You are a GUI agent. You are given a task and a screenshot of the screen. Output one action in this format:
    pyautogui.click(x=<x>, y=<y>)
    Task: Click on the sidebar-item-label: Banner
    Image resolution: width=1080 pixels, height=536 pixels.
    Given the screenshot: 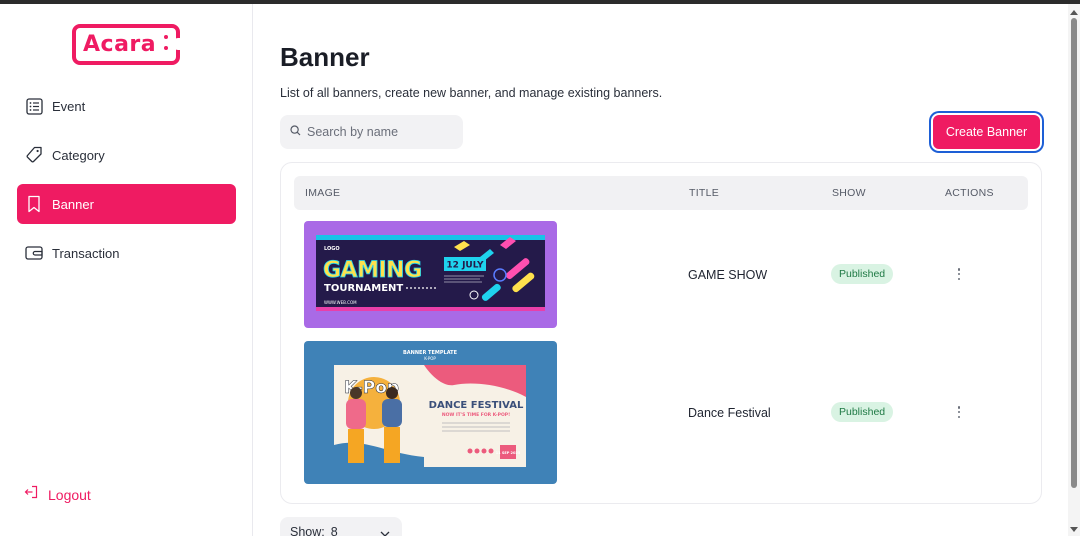 What is the action you would take?
    pyautogui.click(x=73, y=204)
    